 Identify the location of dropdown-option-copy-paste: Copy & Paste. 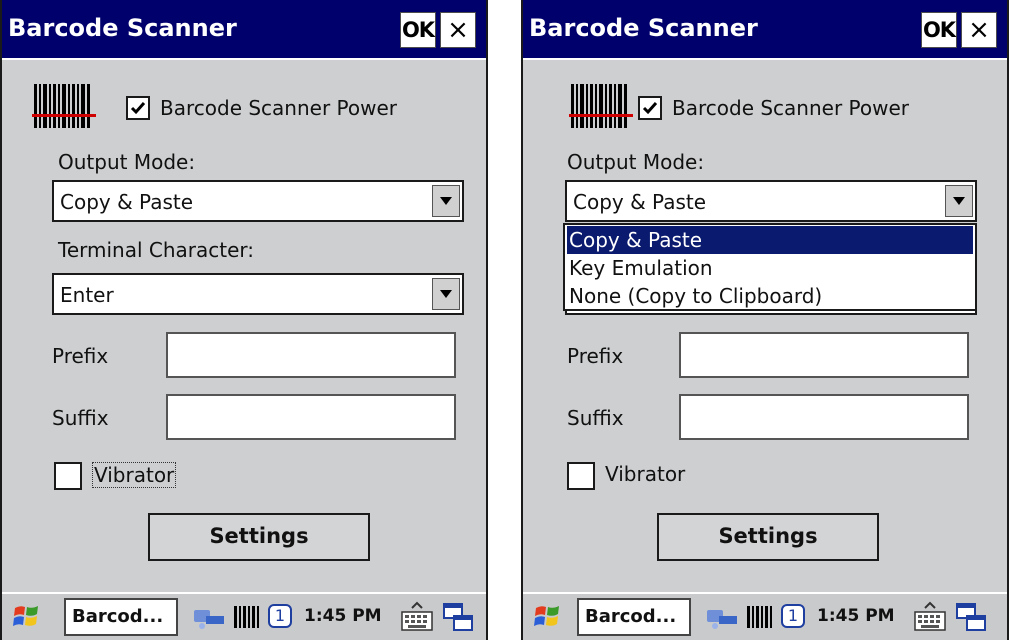
(770, 240).